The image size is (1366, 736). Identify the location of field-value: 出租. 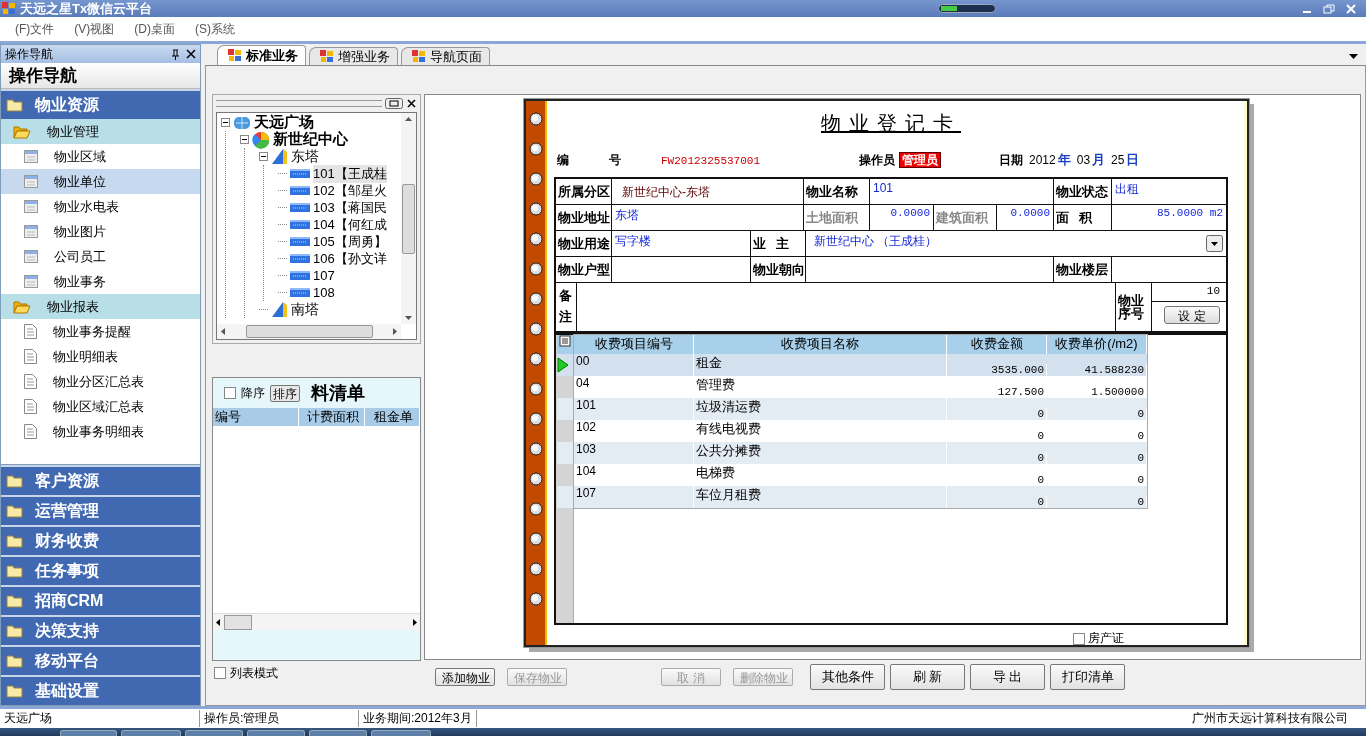
(1169, 191).